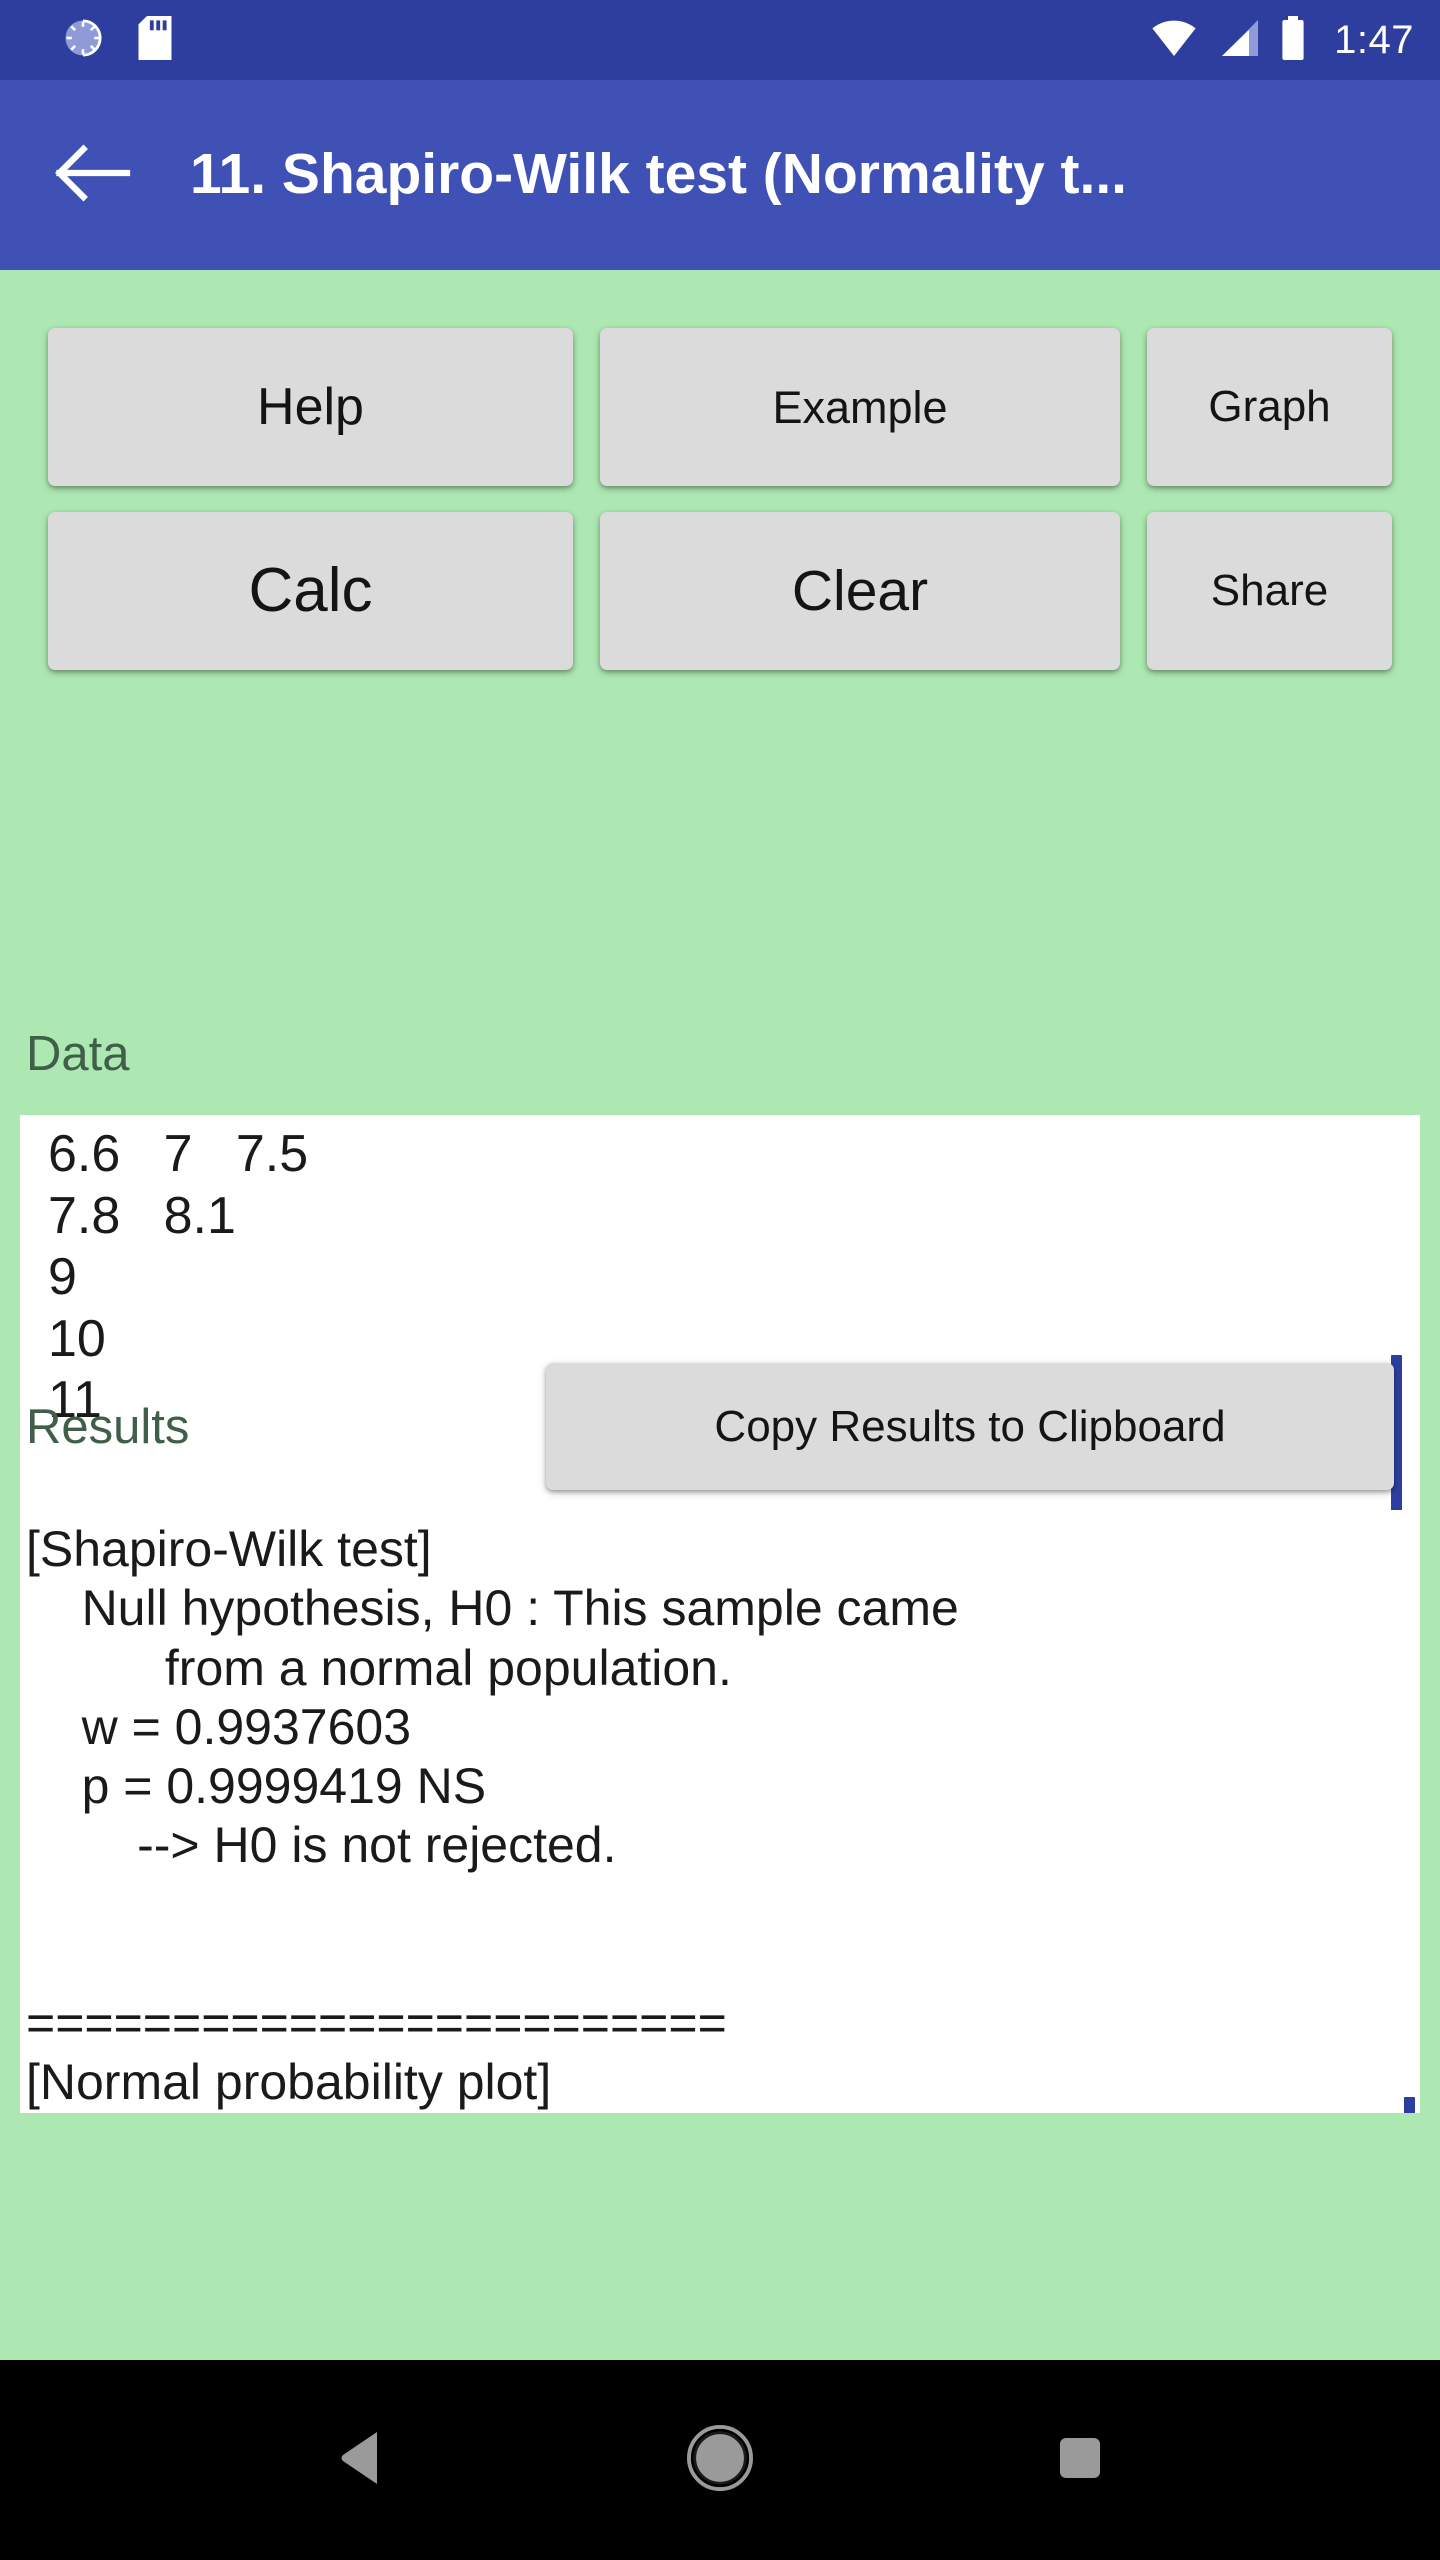 The height and width of the screenshot is (2560, 1440). I want to click on back-arrow-icon, so click(94, 175).